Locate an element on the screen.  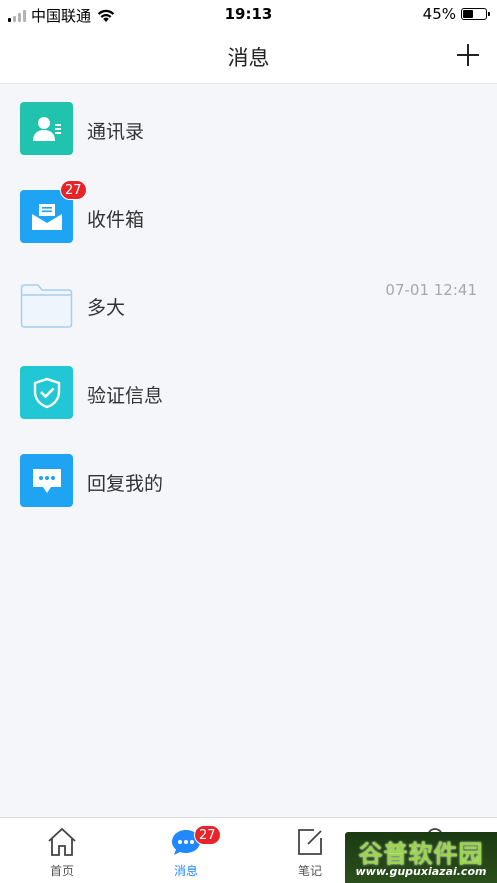
battery-fill is located at coordinates (468, 14).